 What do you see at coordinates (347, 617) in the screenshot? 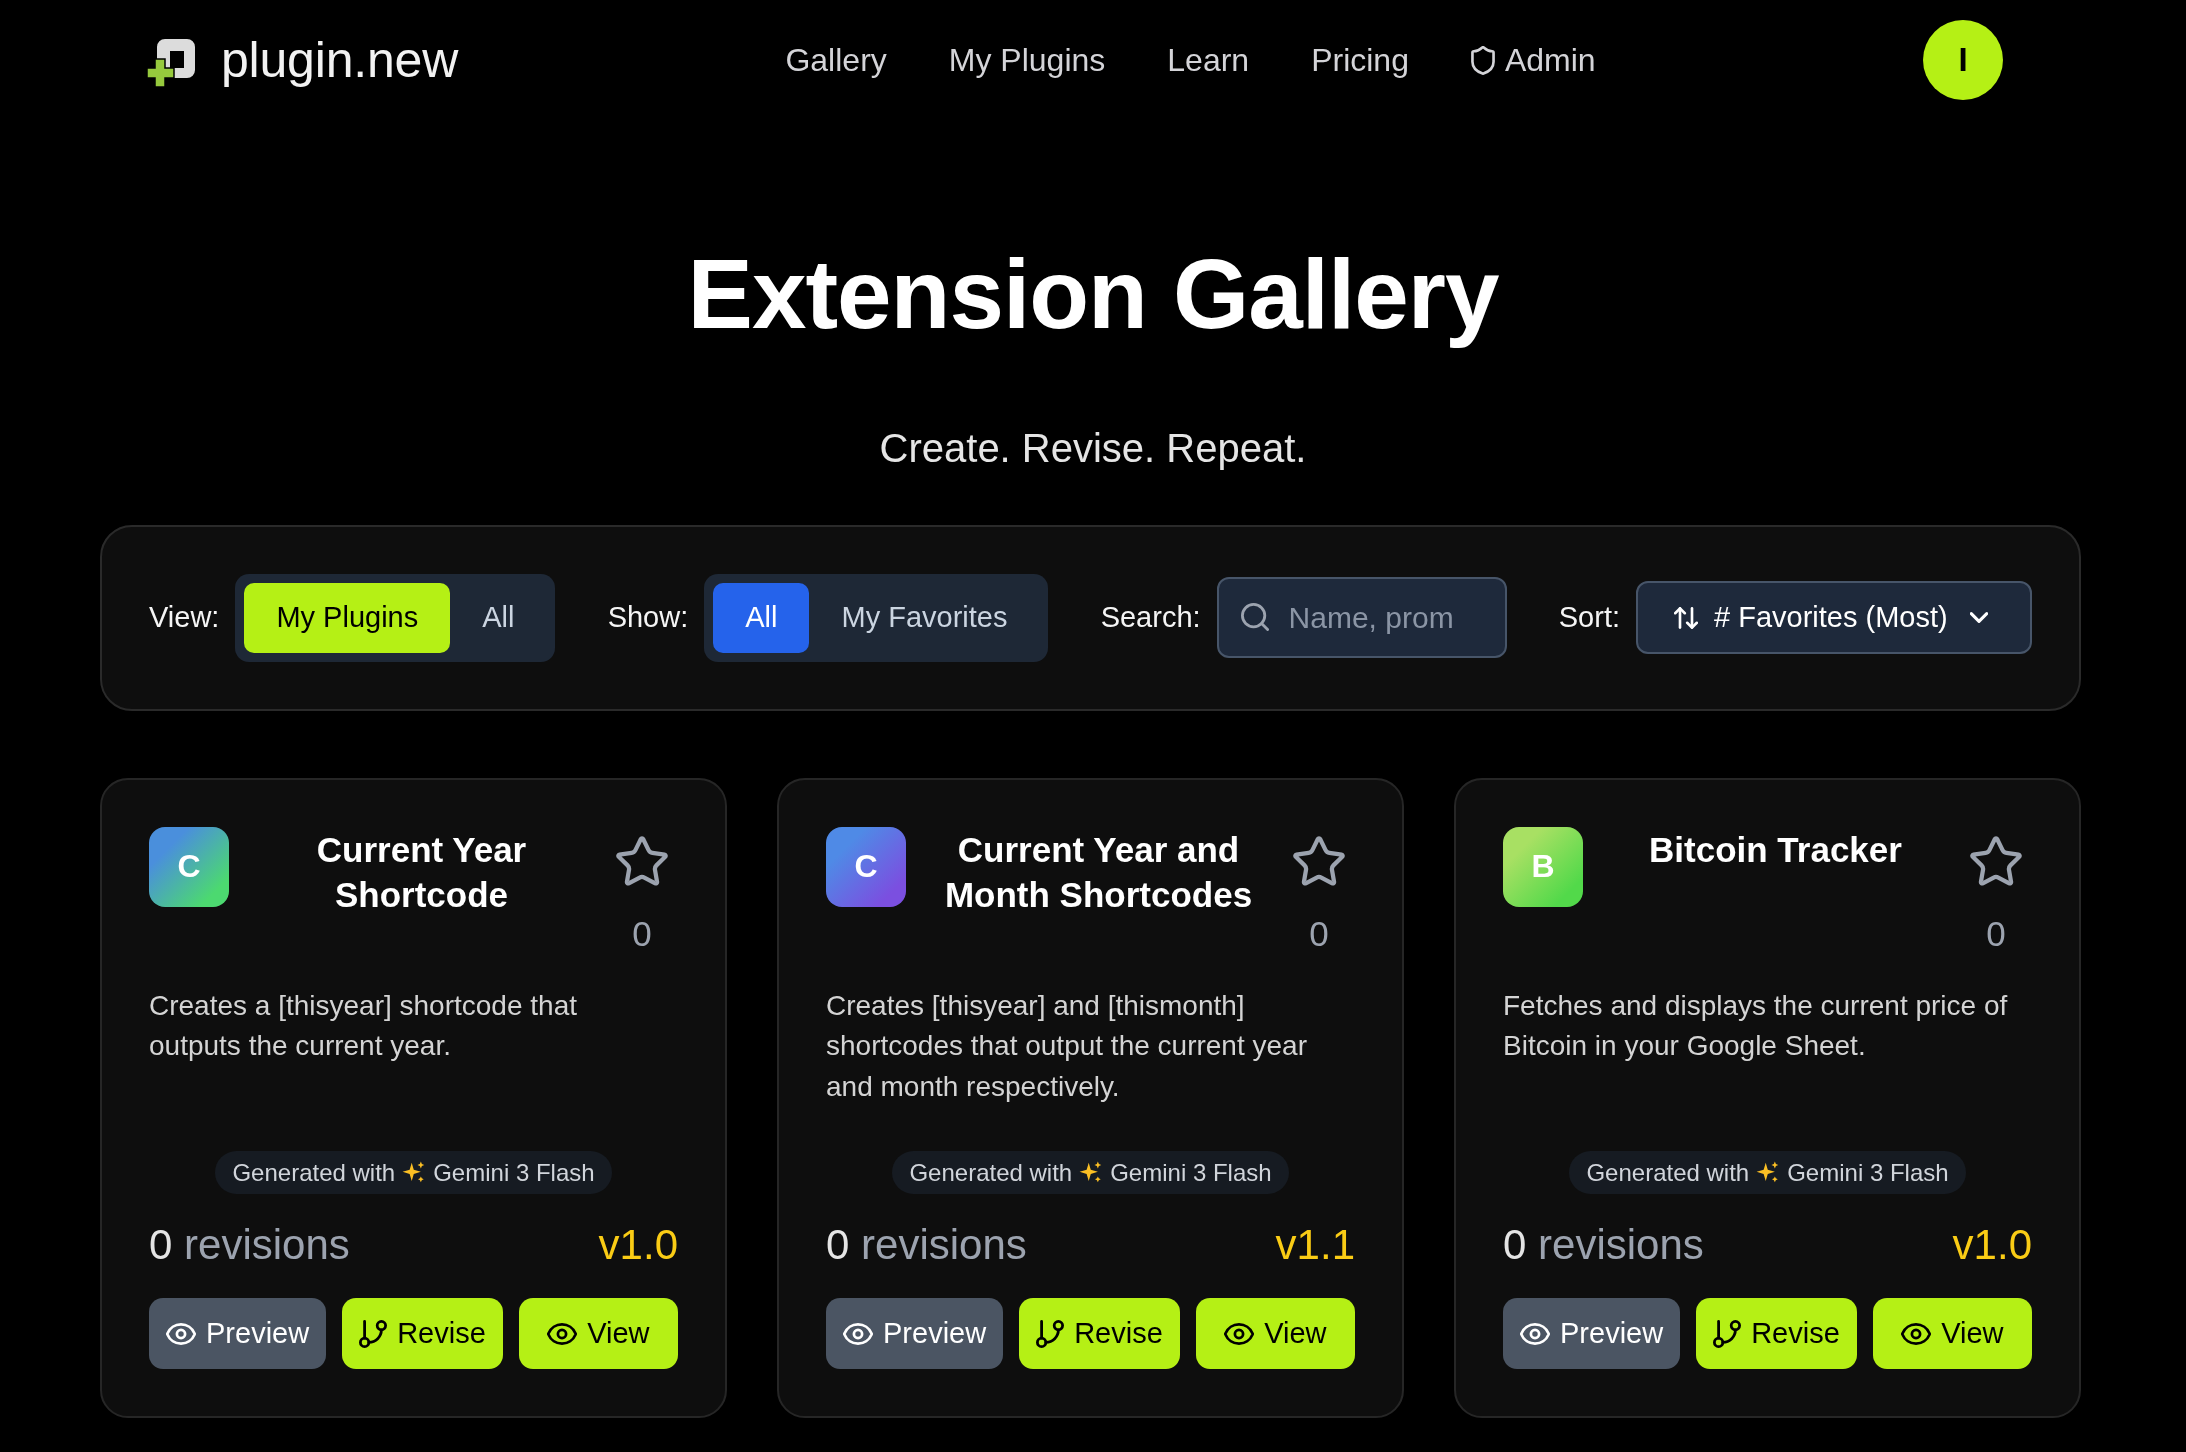
I see `segment-tab: My Plugins` at bounding box center [347, 617].